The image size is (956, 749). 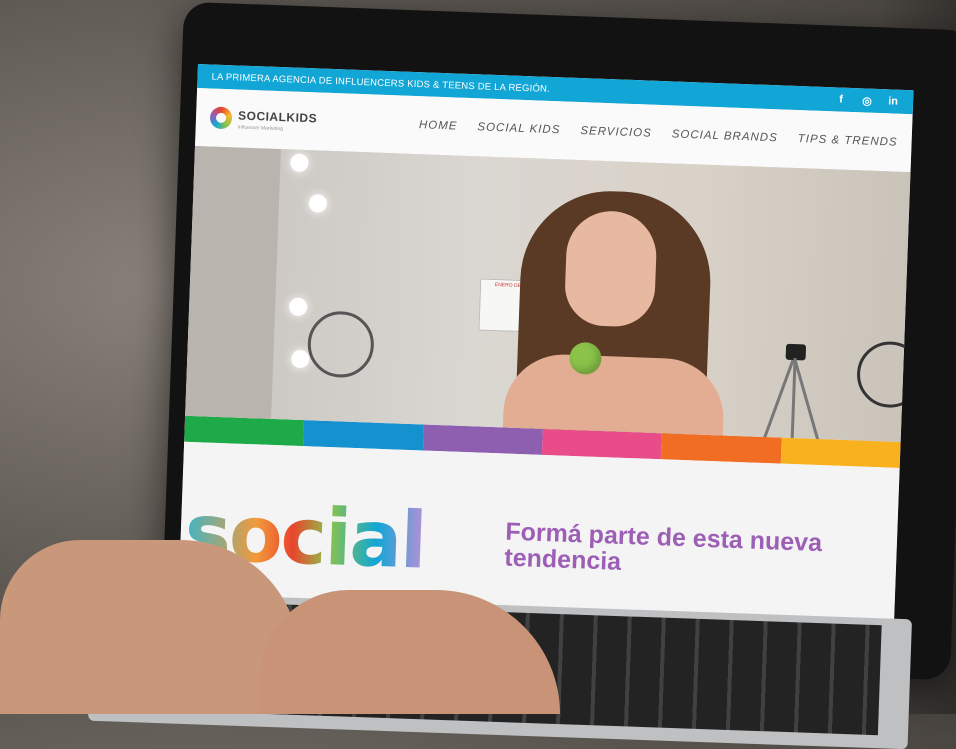 What do you see at coordinates (277, 117) in the screenshot?
I see `logo-text: SOCIALKIDS` at bounding box center [277, 117].